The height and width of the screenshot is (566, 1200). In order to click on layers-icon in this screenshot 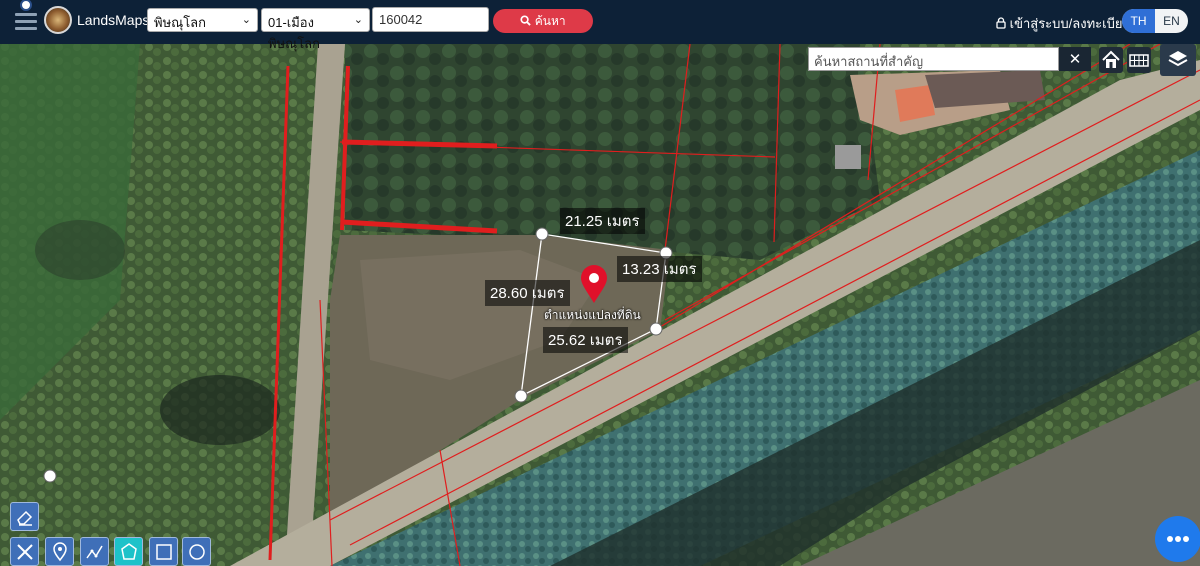, I will do `click(1178, 59)`.